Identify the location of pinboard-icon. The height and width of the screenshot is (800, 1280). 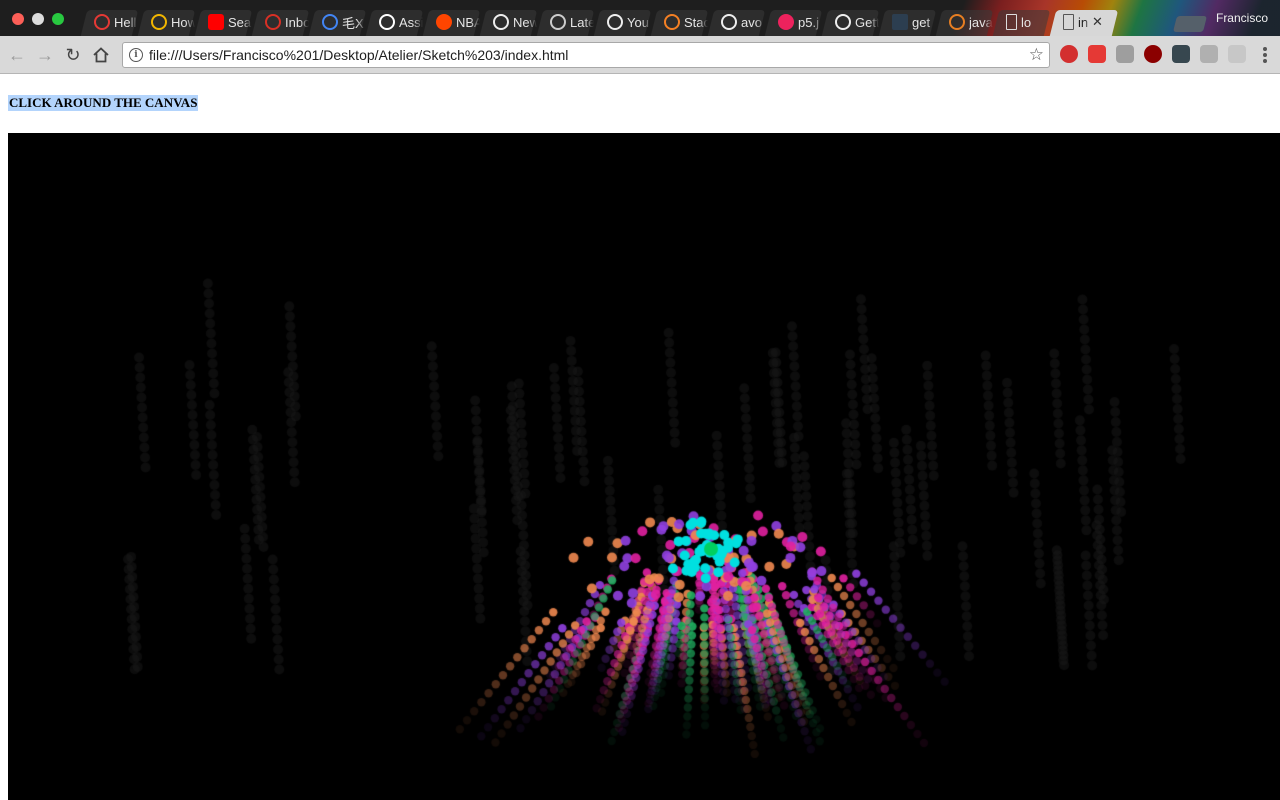
(900, 22).